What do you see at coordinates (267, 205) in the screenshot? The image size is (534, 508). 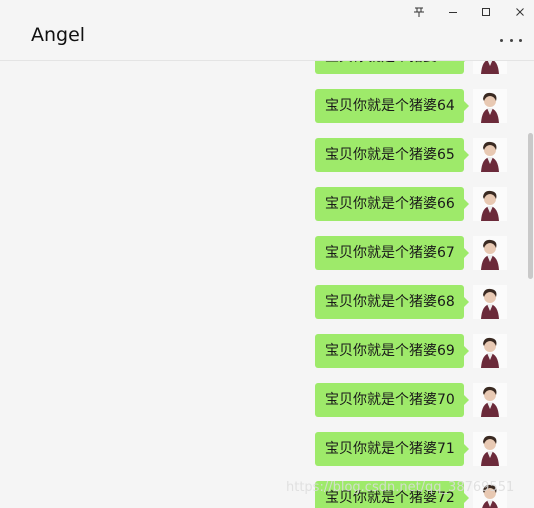 I see `message-row: 宝贝你就是个猪婆66` at bounding box center [267, 205].